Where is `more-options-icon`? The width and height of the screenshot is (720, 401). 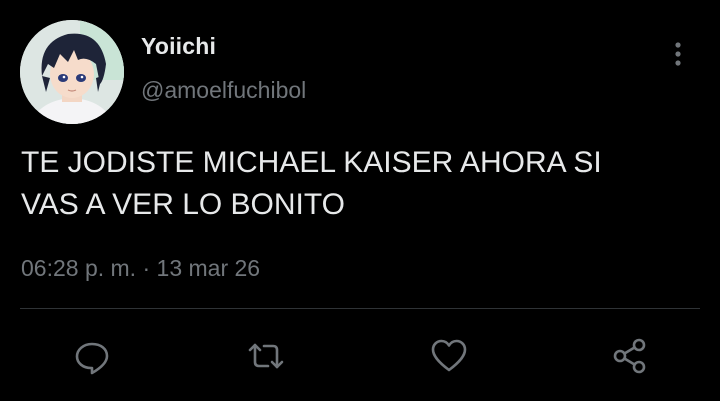 more-options-icon is located at coordinates (678, 55).